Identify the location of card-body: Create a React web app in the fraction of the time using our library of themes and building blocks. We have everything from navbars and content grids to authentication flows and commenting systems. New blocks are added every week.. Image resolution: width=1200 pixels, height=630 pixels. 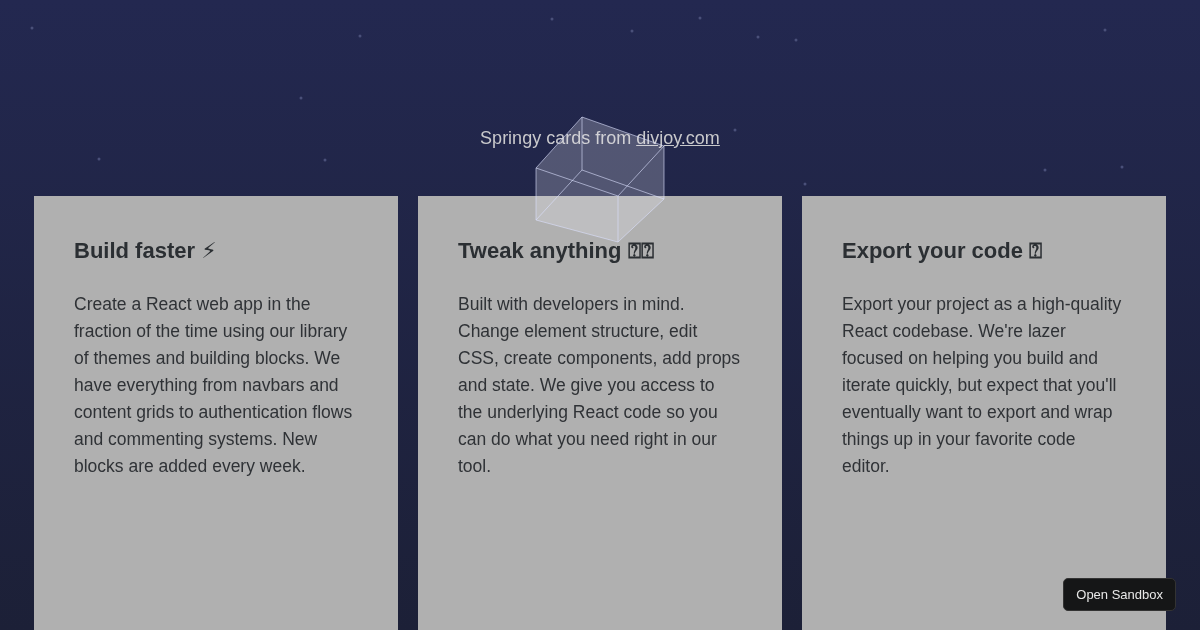
(214, 385).